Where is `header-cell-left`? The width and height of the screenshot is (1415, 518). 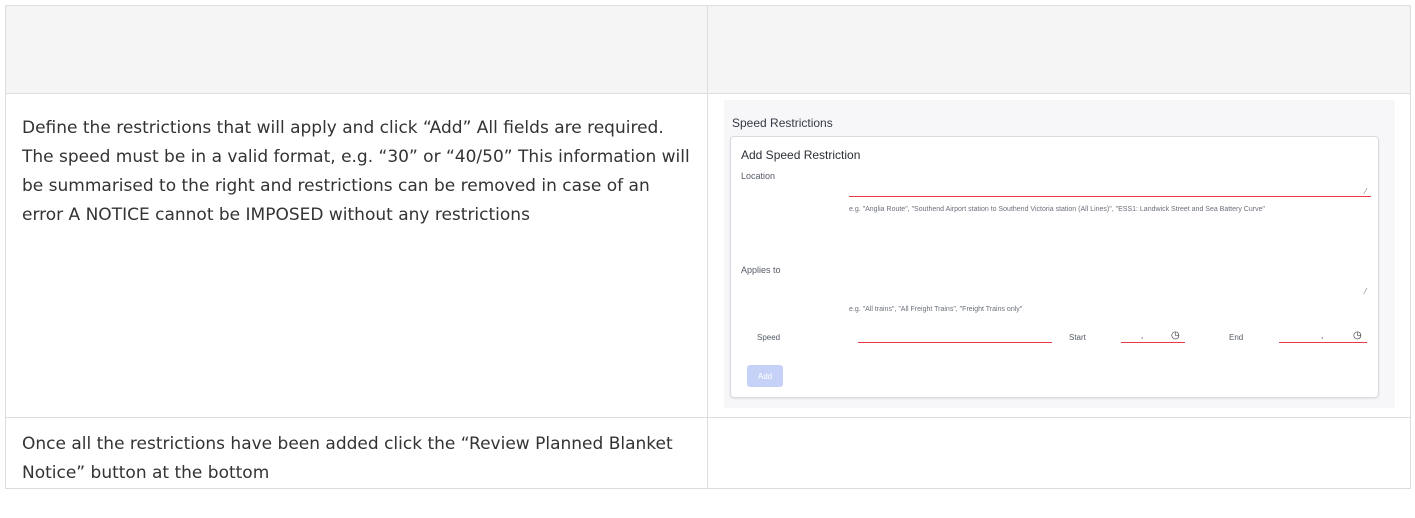
header-cell-left is located at coordinates (356, 49).